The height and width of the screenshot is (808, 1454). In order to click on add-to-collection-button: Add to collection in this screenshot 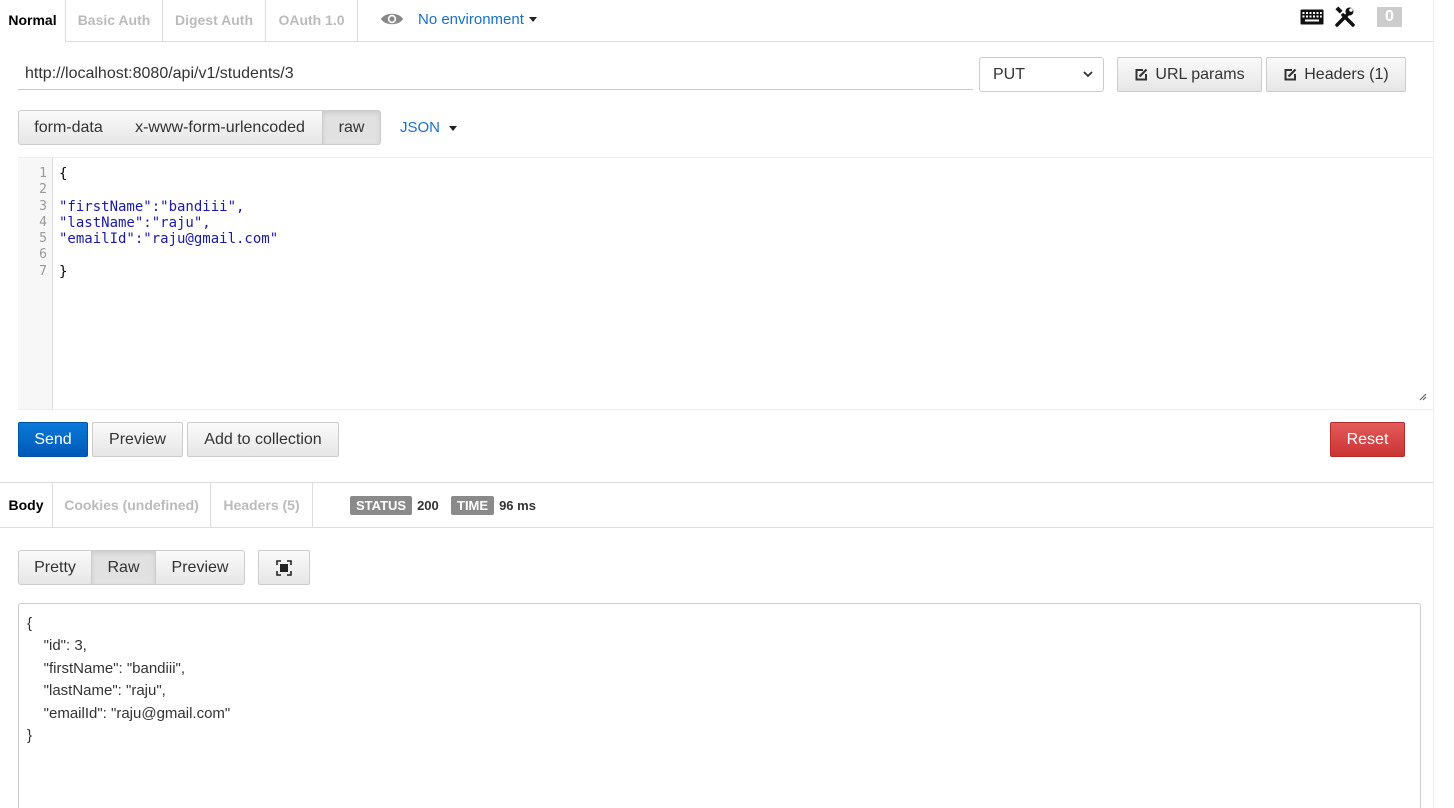, I will do `click(263, 439)`.